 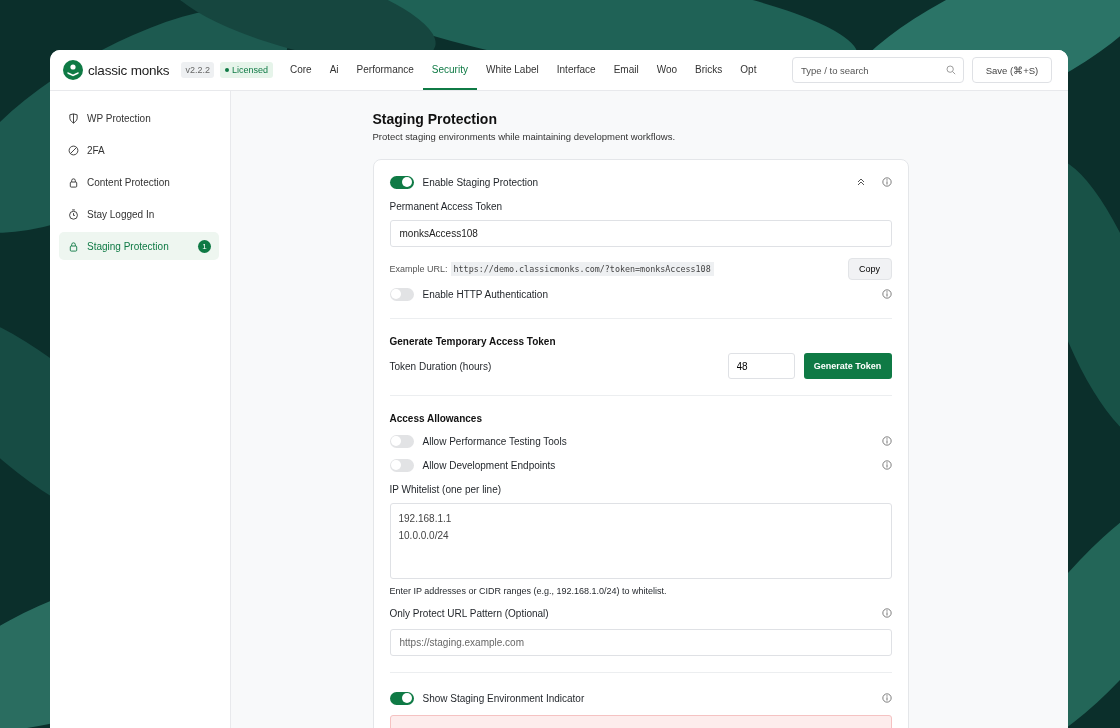 I want to click on sidebar-item: Content Protection, so click(x=139, y=182).